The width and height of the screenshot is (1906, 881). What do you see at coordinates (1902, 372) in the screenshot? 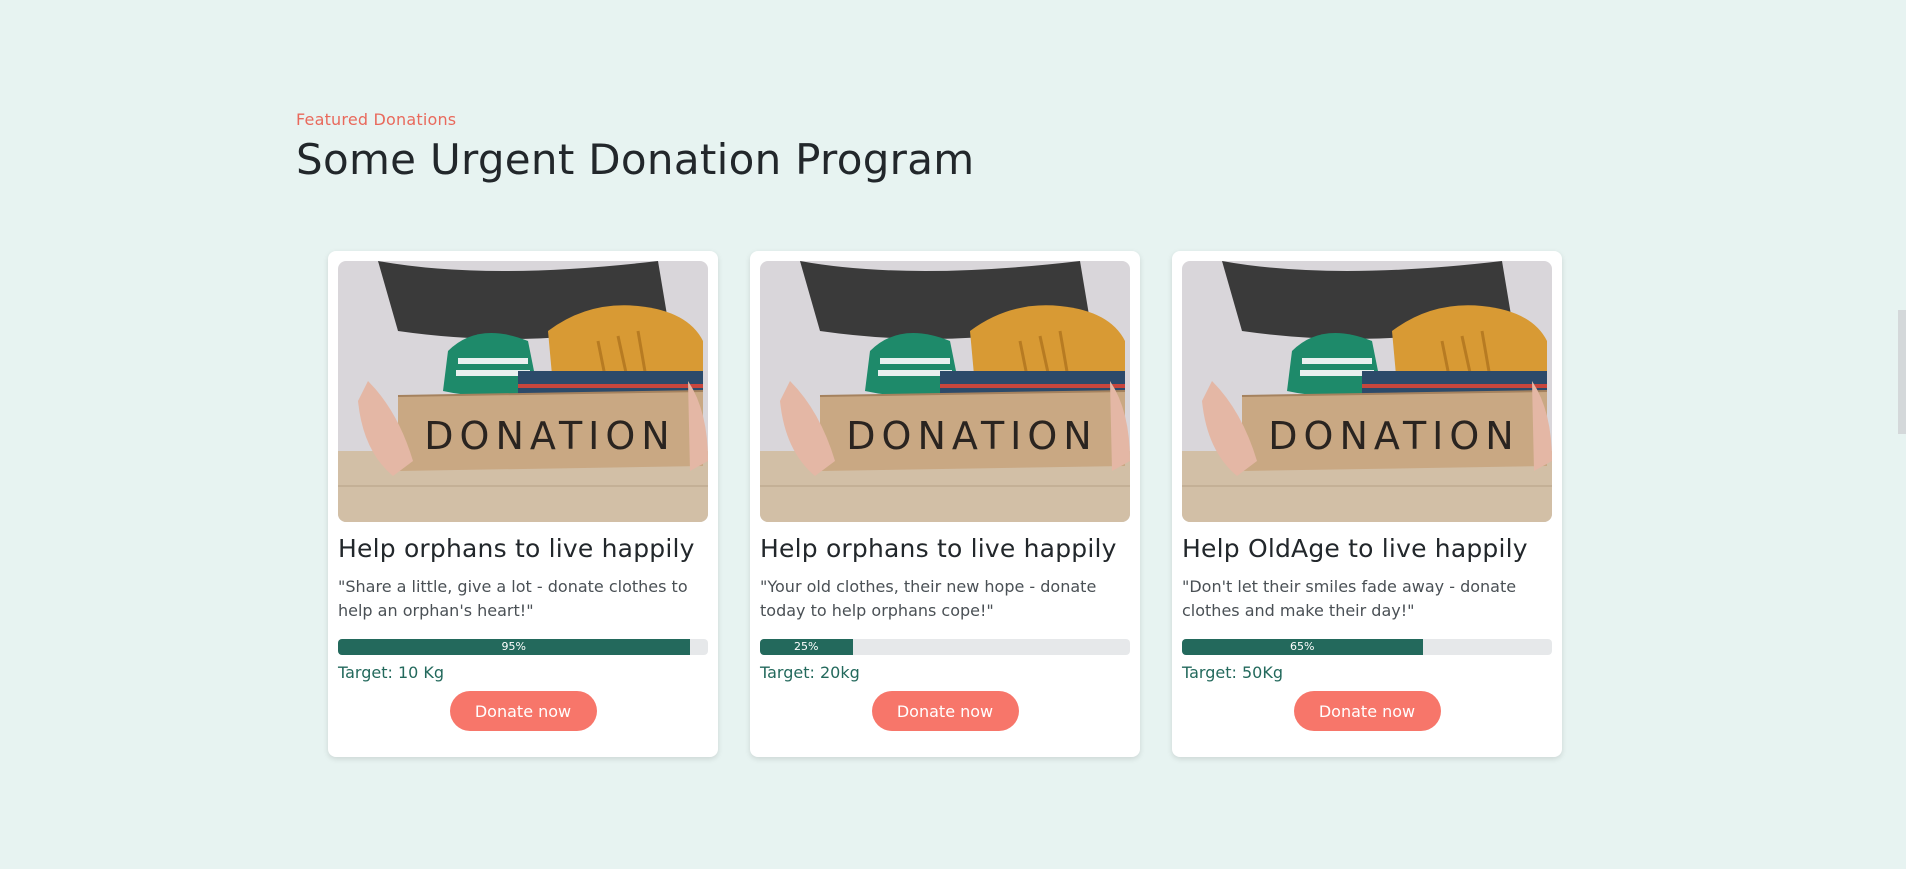
I see `scrollbar-thumb` at bounding box center [1902, 372].